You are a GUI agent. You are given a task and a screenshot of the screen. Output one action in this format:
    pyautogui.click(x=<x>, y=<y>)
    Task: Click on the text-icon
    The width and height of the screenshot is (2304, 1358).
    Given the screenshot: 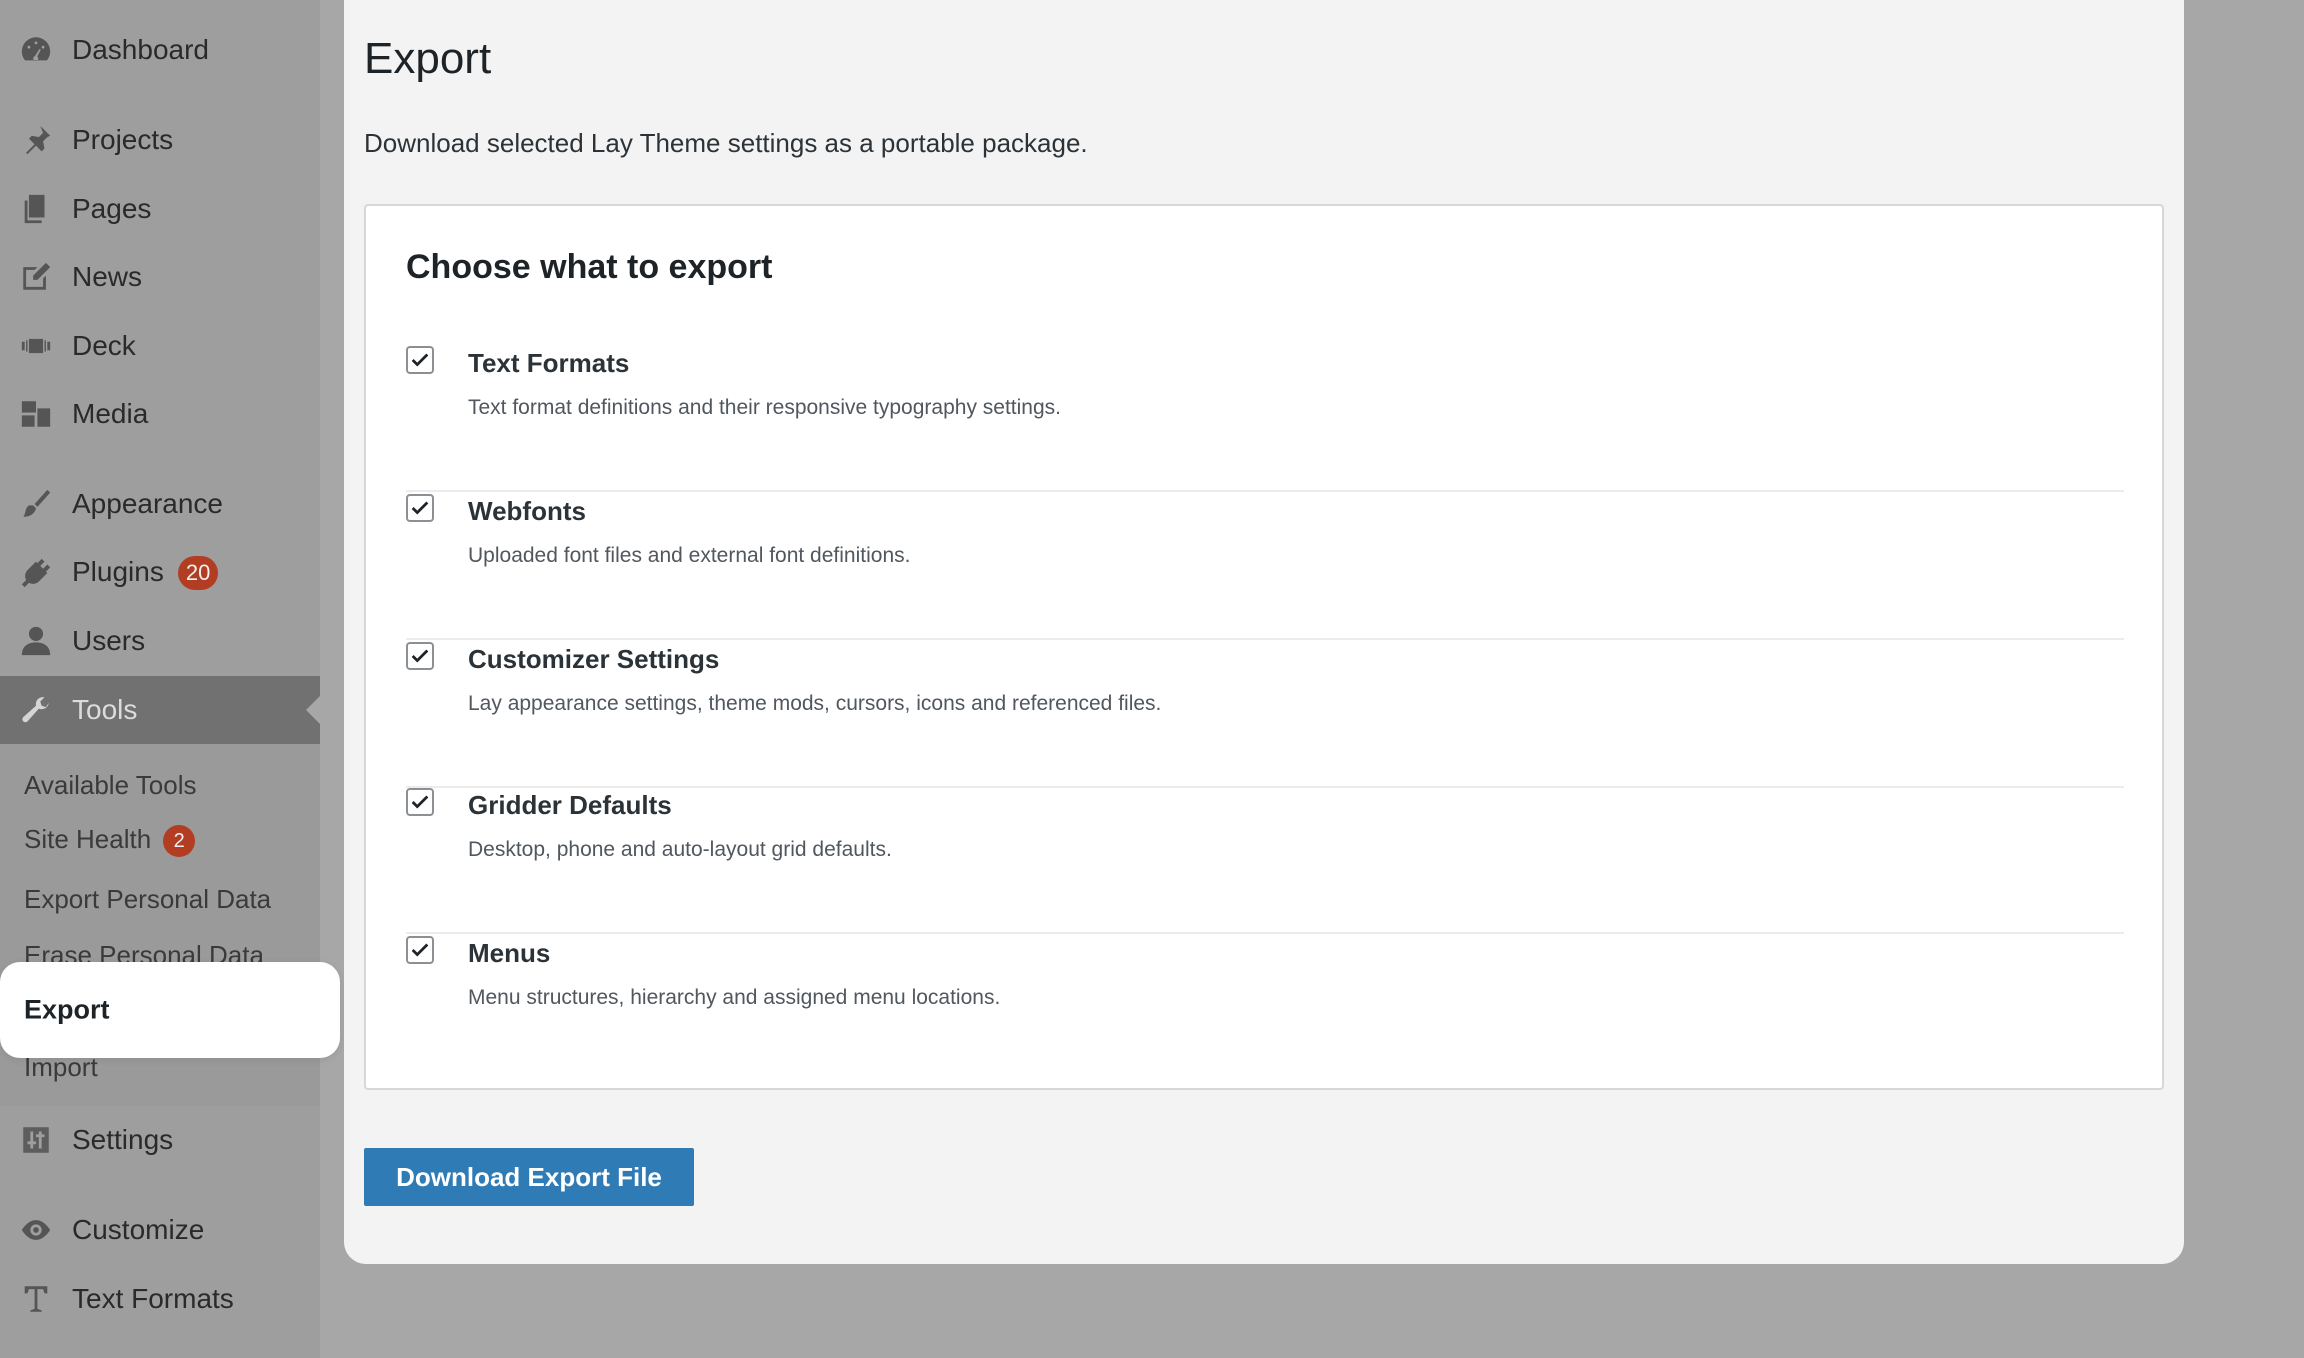 What is the action you would take?
    pyautogui.click(x=36, y=1299)
    